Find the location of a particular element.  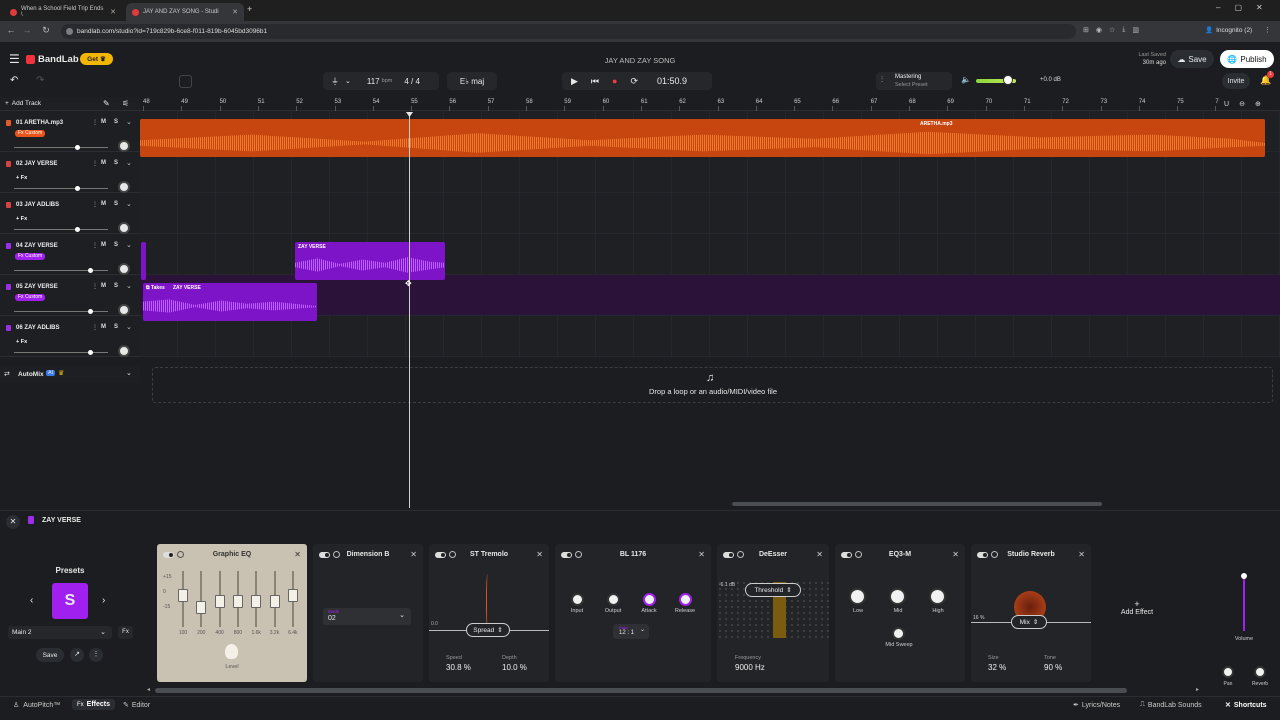

tab-sounds: ⎍ BandLab Sounds is located at coordinates (1171, 705).